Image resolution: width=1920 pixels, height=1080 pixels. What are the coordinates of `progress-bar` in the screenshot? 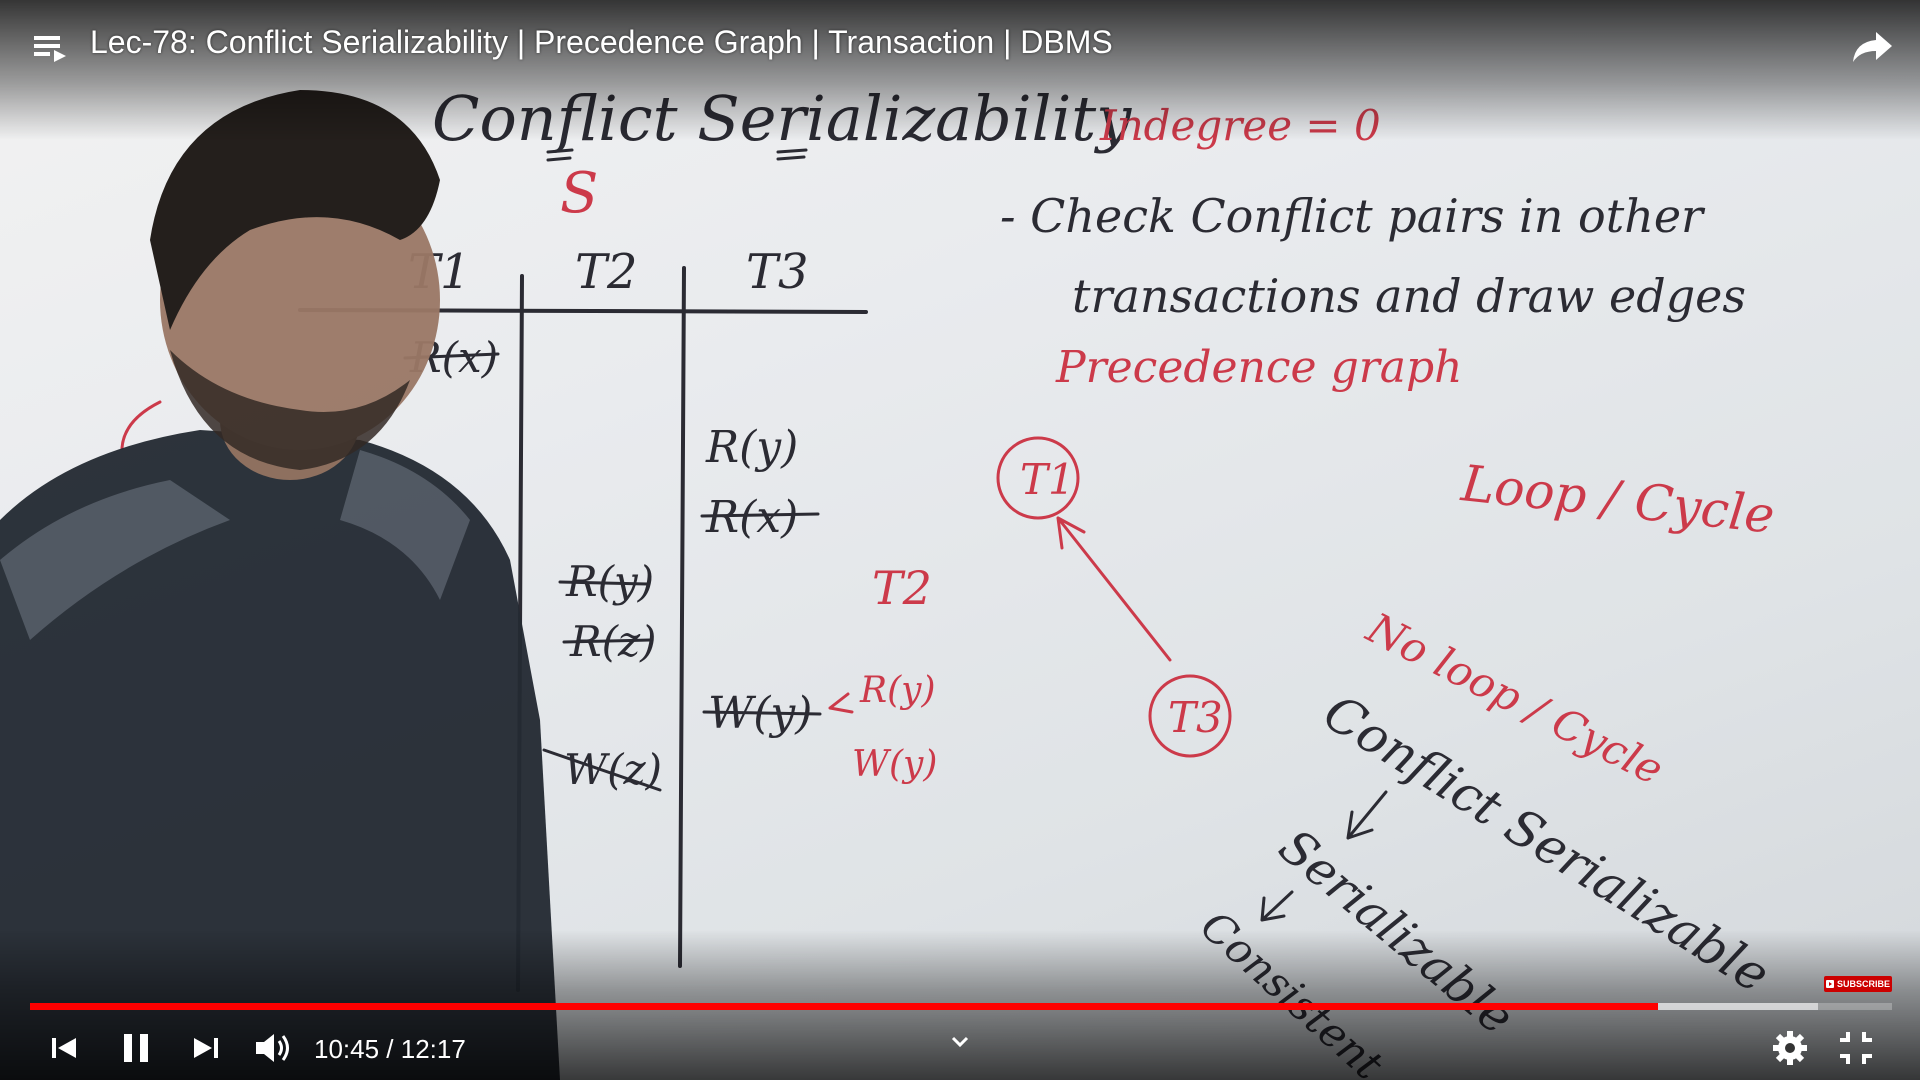 It's located at (961, 1006).